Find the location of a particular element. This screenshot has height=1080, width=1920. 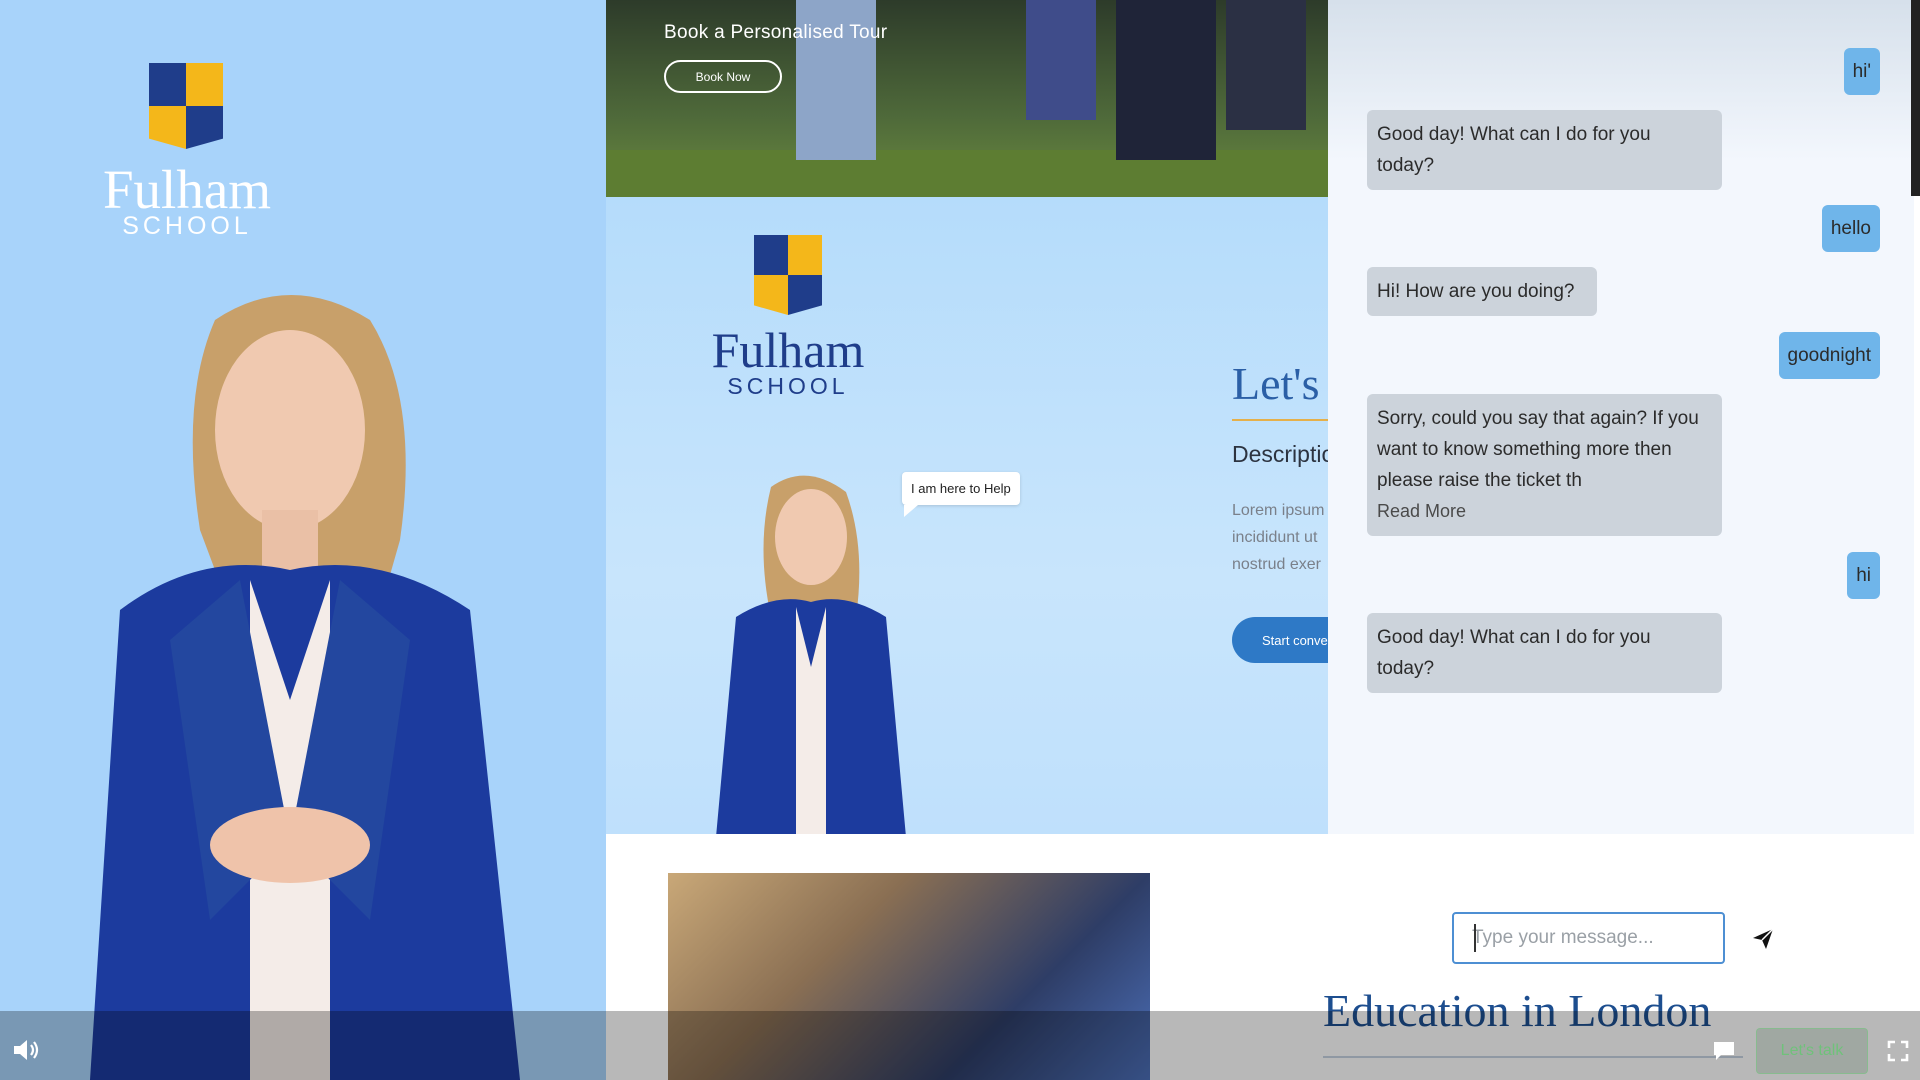

tour-hero-banner: Book a Personalised Tour Book Now is located at coordinates (967, 98).